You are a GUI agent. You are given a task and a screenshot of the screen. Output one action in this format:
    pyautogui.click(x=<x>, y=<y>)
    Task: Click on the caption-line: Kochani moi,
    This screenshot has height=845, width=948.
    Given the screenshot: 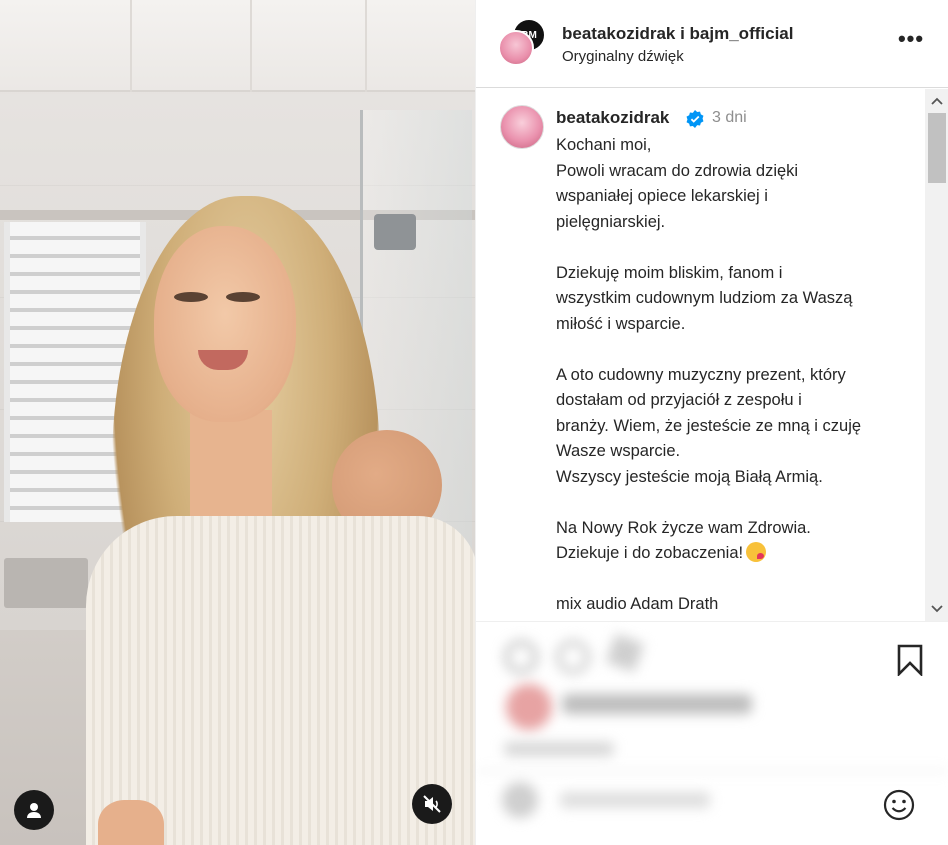 What is the action you would take?
    pyautogui.click(x=604, y=145)
    